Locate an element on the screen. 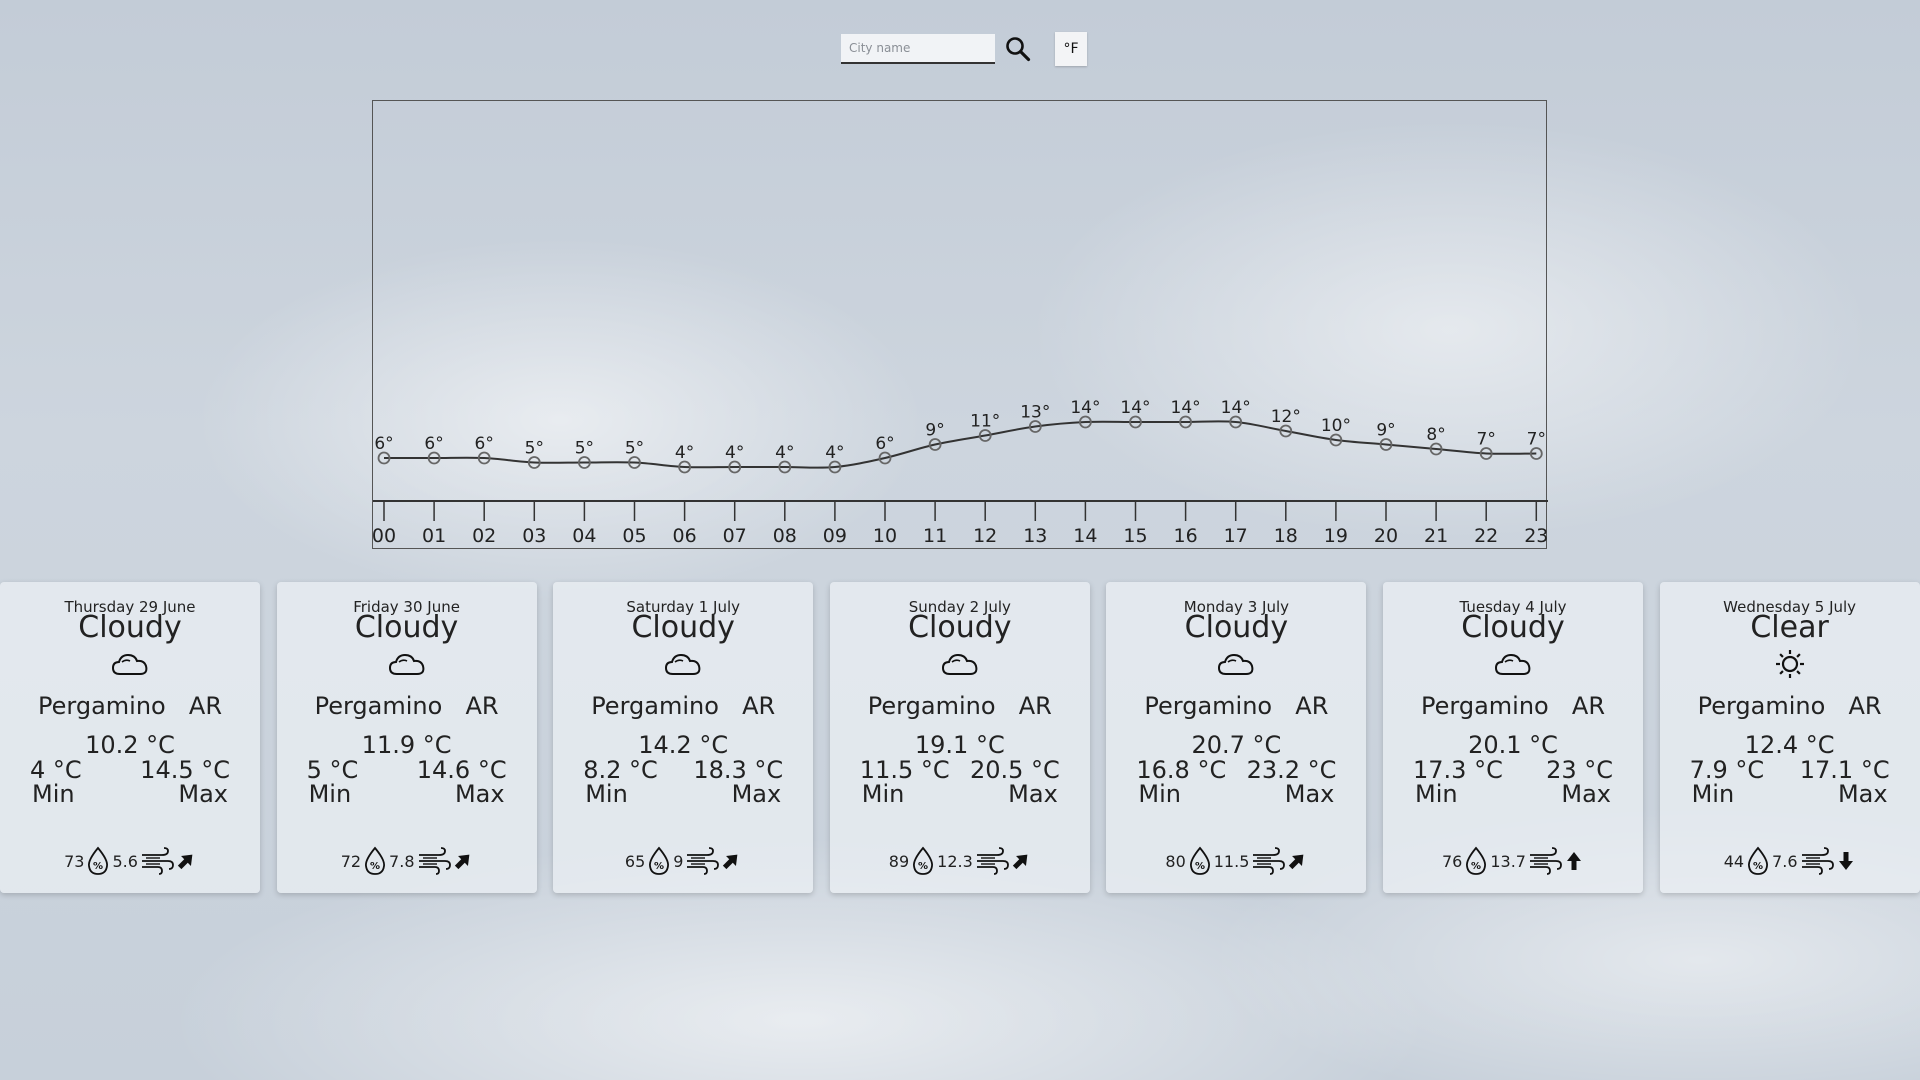 The width and height of the screenshot is (1920, 1080). forecast-temperature: 12.4 °C is located at coordinates (1789, 745).